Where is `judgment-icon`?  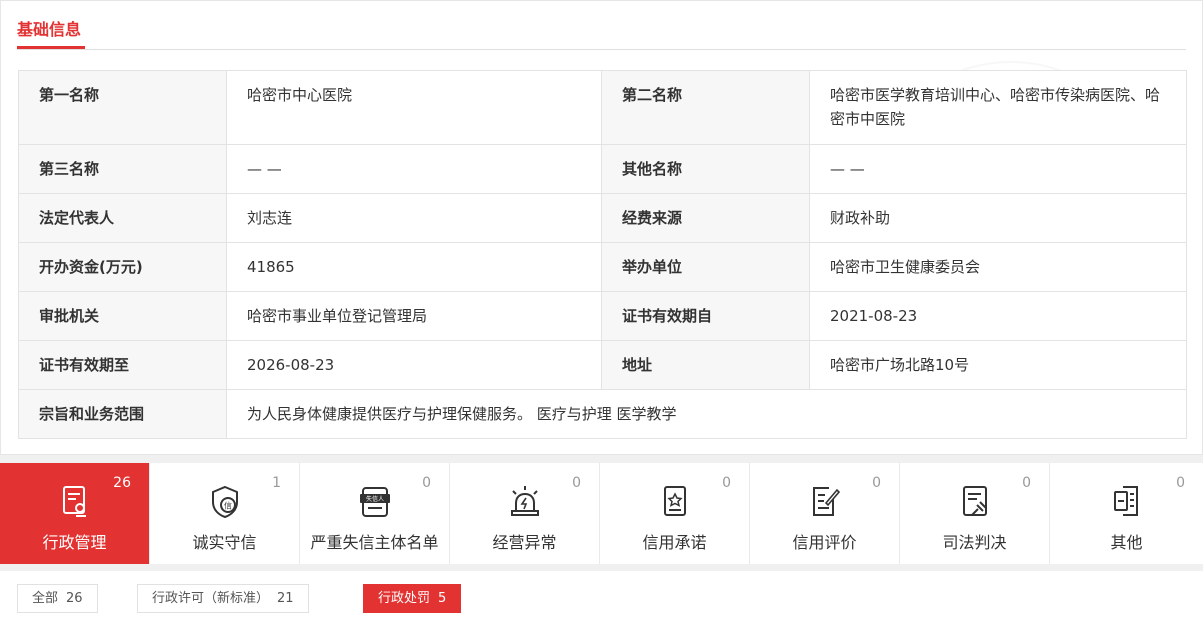 judgment-icon is located at coordinates (974, 501).